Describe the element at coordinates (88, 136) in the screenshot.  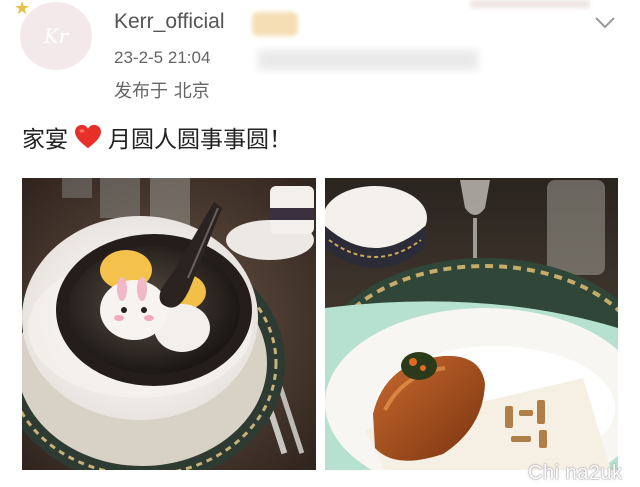
I see `red-heart-icon` at that location.